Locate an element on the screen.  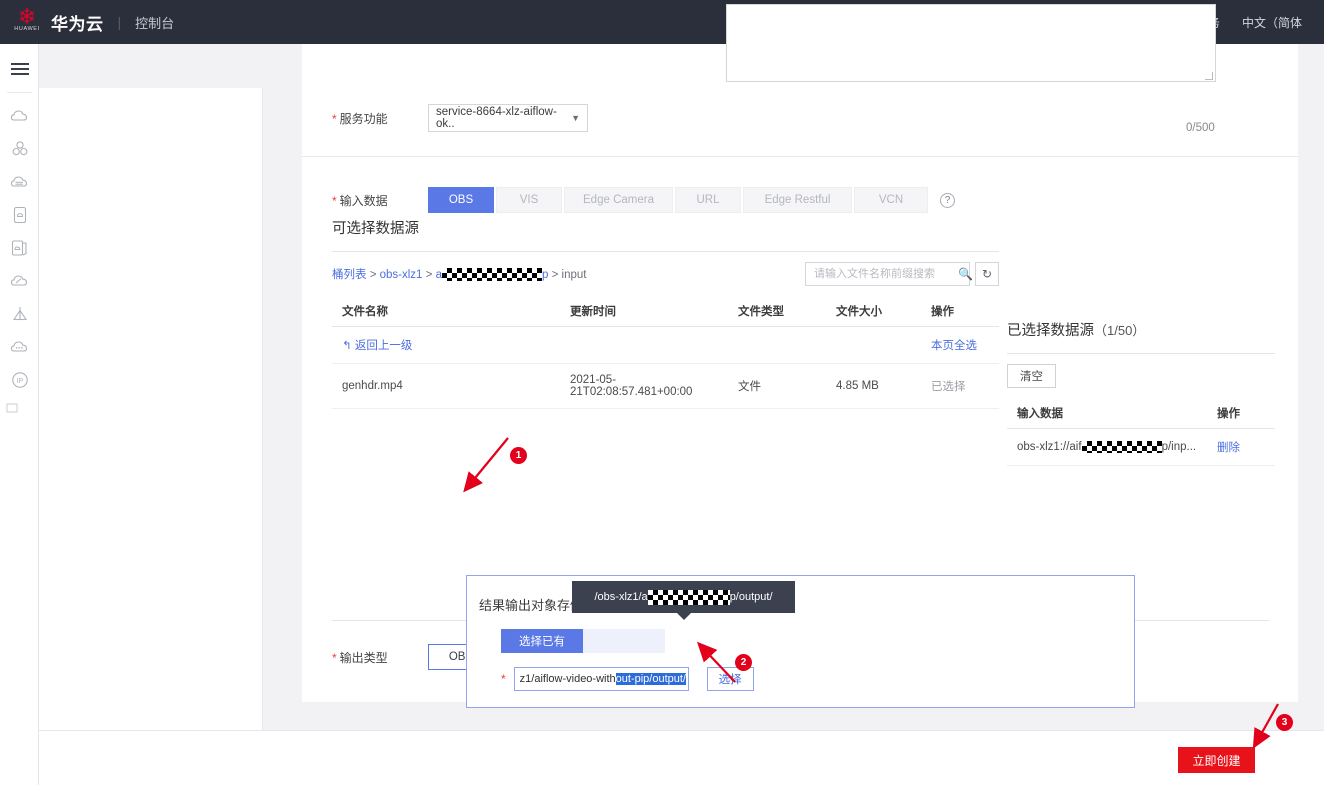
cloud-stack-icon is located at coordinates (18, 181).